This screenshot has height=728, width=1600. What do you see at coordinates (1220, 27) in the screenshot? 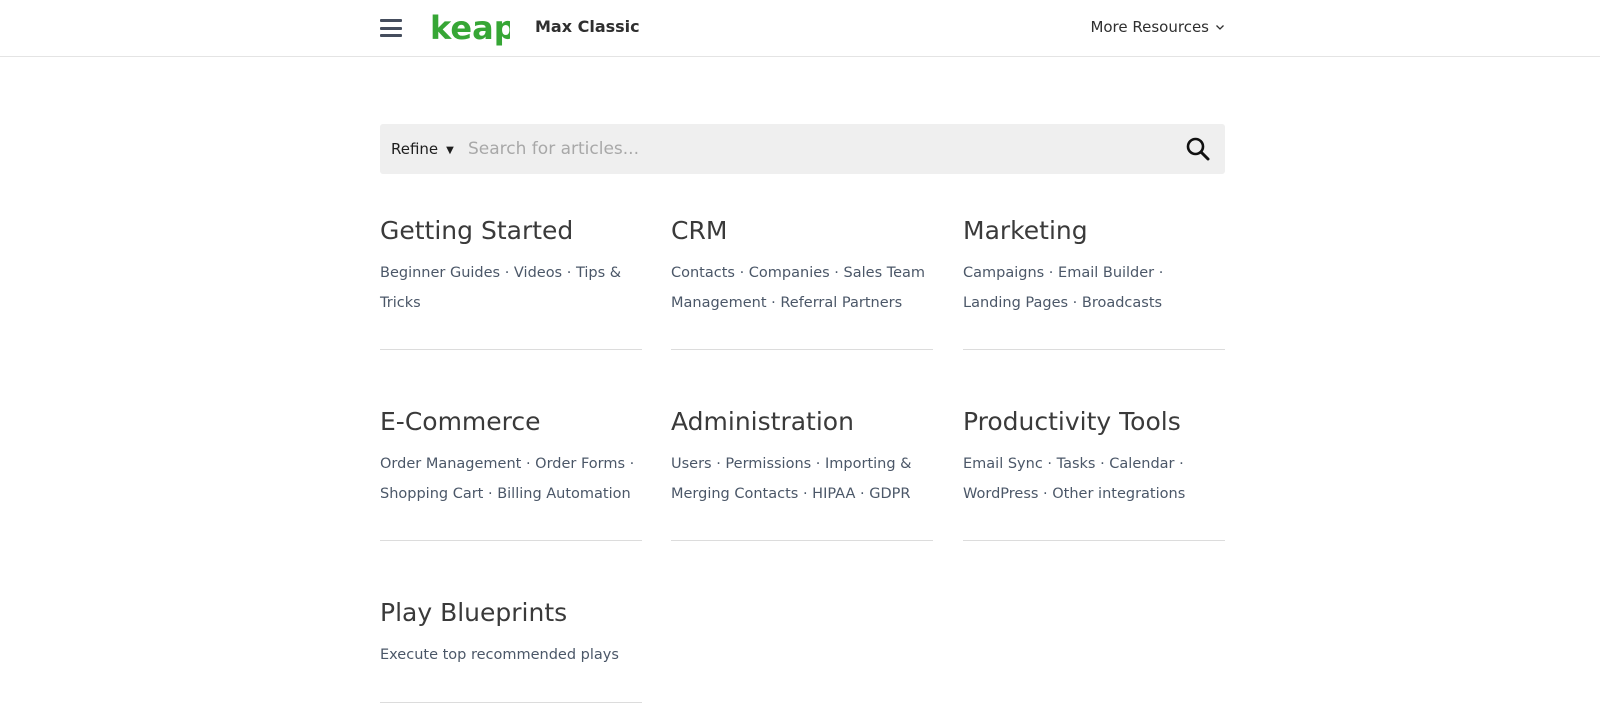
I see `chevron-down-icon` at bounding box center [1220, 27].